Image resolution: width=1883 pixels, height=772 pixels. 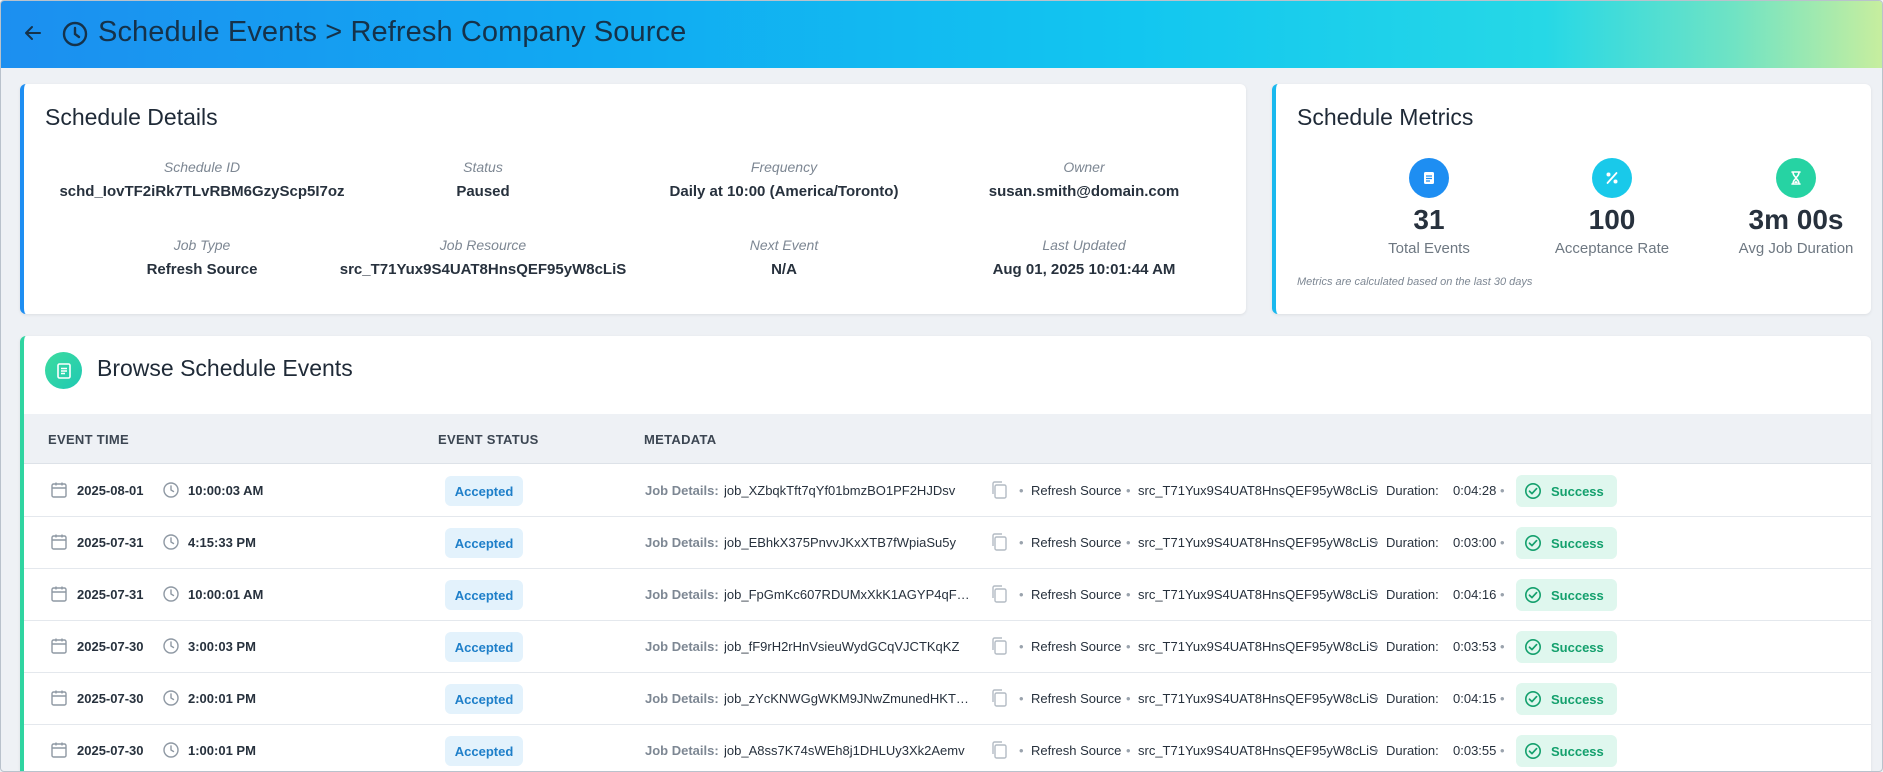 I want to click on field-value: src_T71Yux9S4UAT8HnsQEF95yW8cLiS, so click(x=483, y=269).